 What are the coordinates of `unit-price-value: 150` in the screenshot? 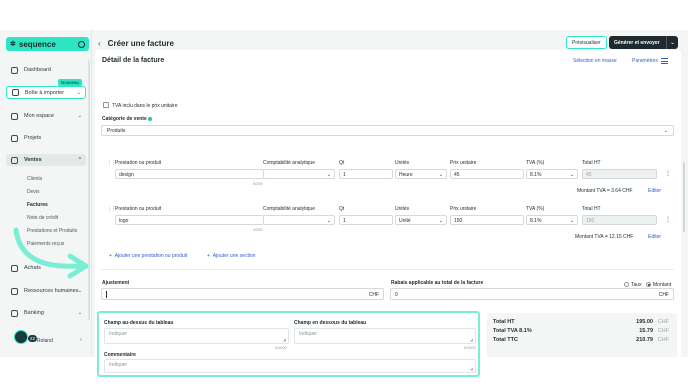 It's located at (458, 220).